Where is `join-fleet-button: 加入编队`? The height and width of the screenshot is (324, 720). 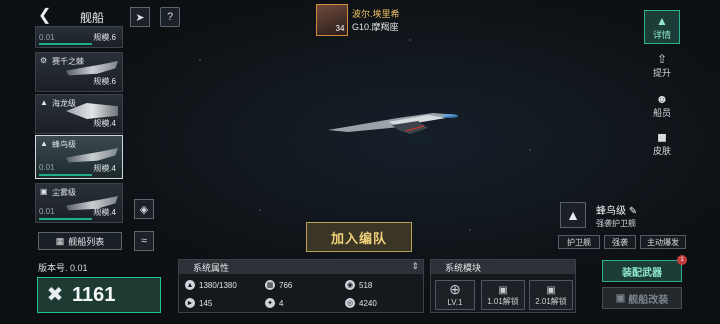
join-fleet-button: 加入编队 is located at coordinates (359, 237).